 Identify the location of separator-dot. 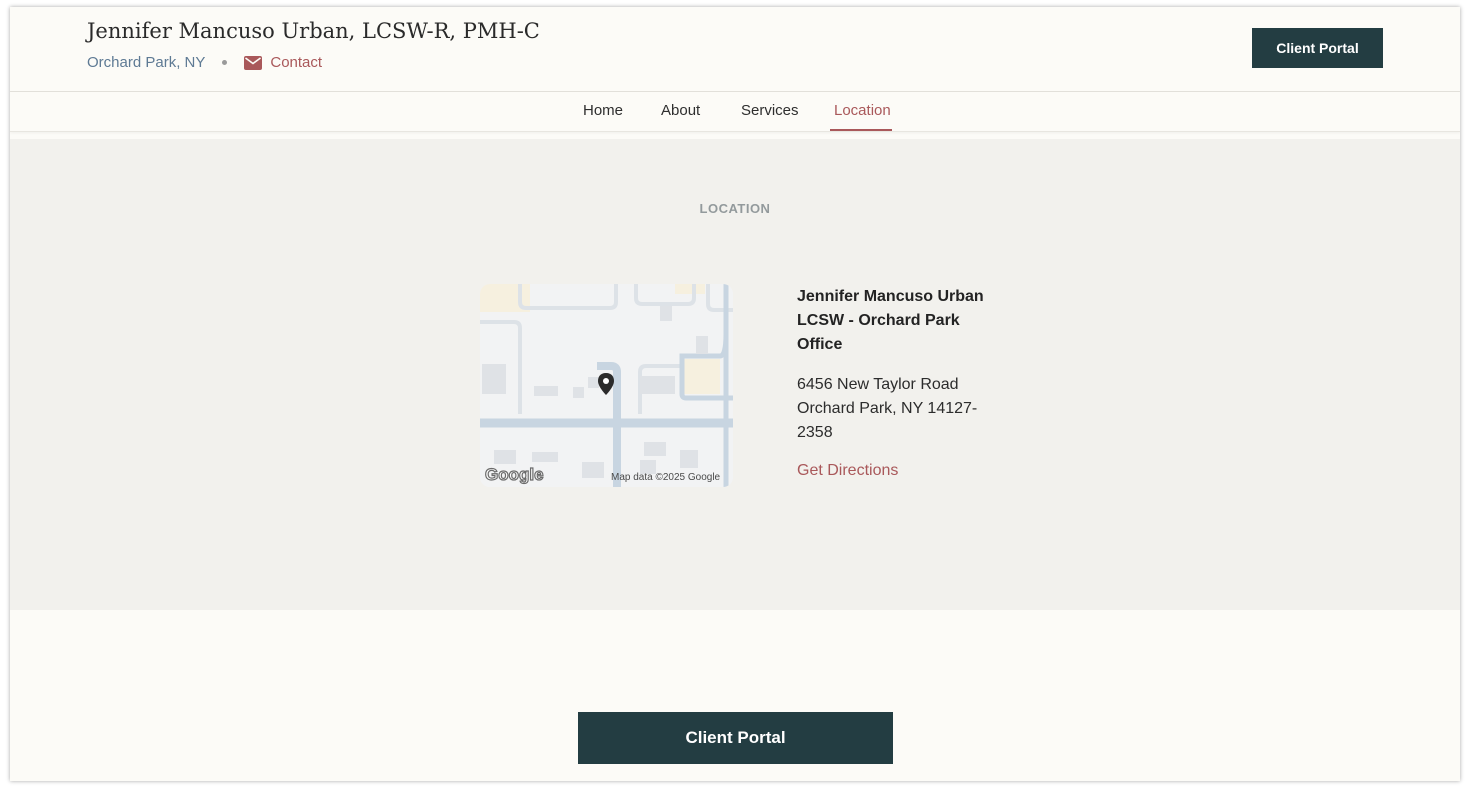
(225, 62).